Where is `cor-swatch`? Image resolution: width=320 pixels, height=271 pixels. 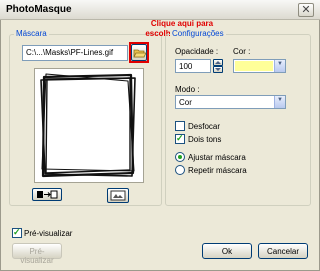
cor-swatch is located at coordinates (254, 66).